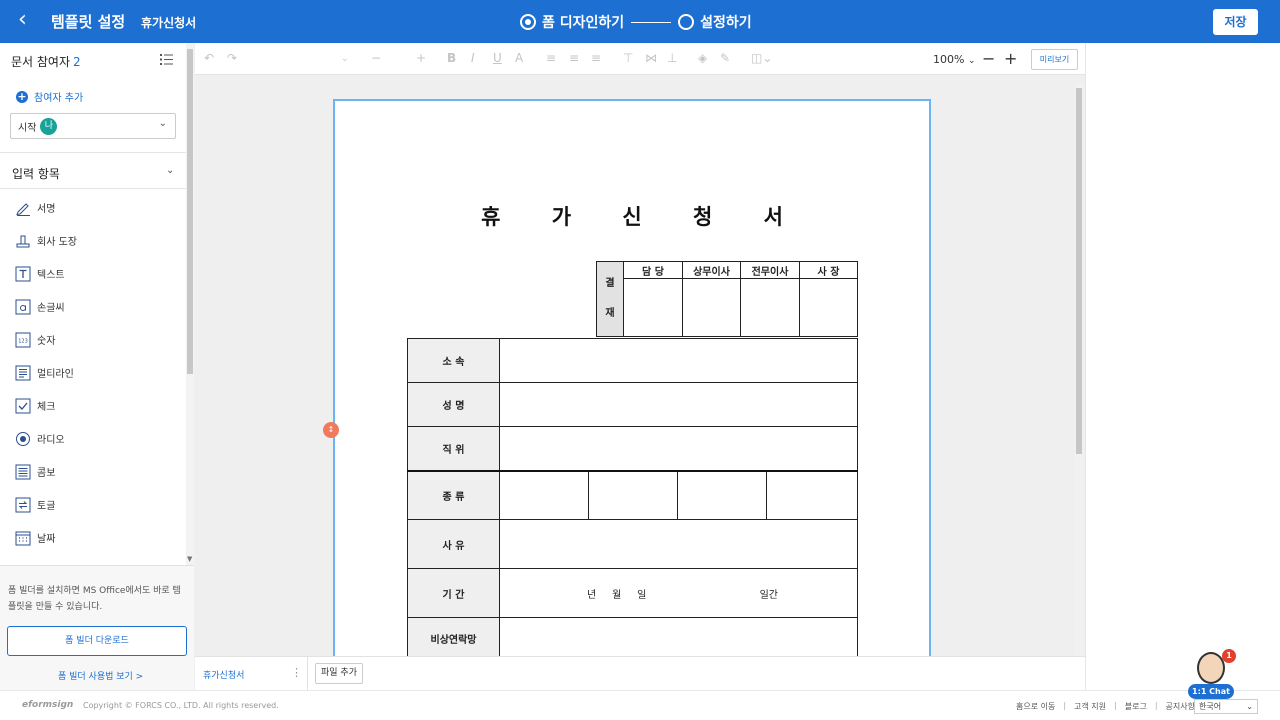 This screenshot has height=720, width=1280. Describe the element at coordinates (1212, 674) in the screenshot. I see `chat-widget: 1 1:1 Chat` at that location.